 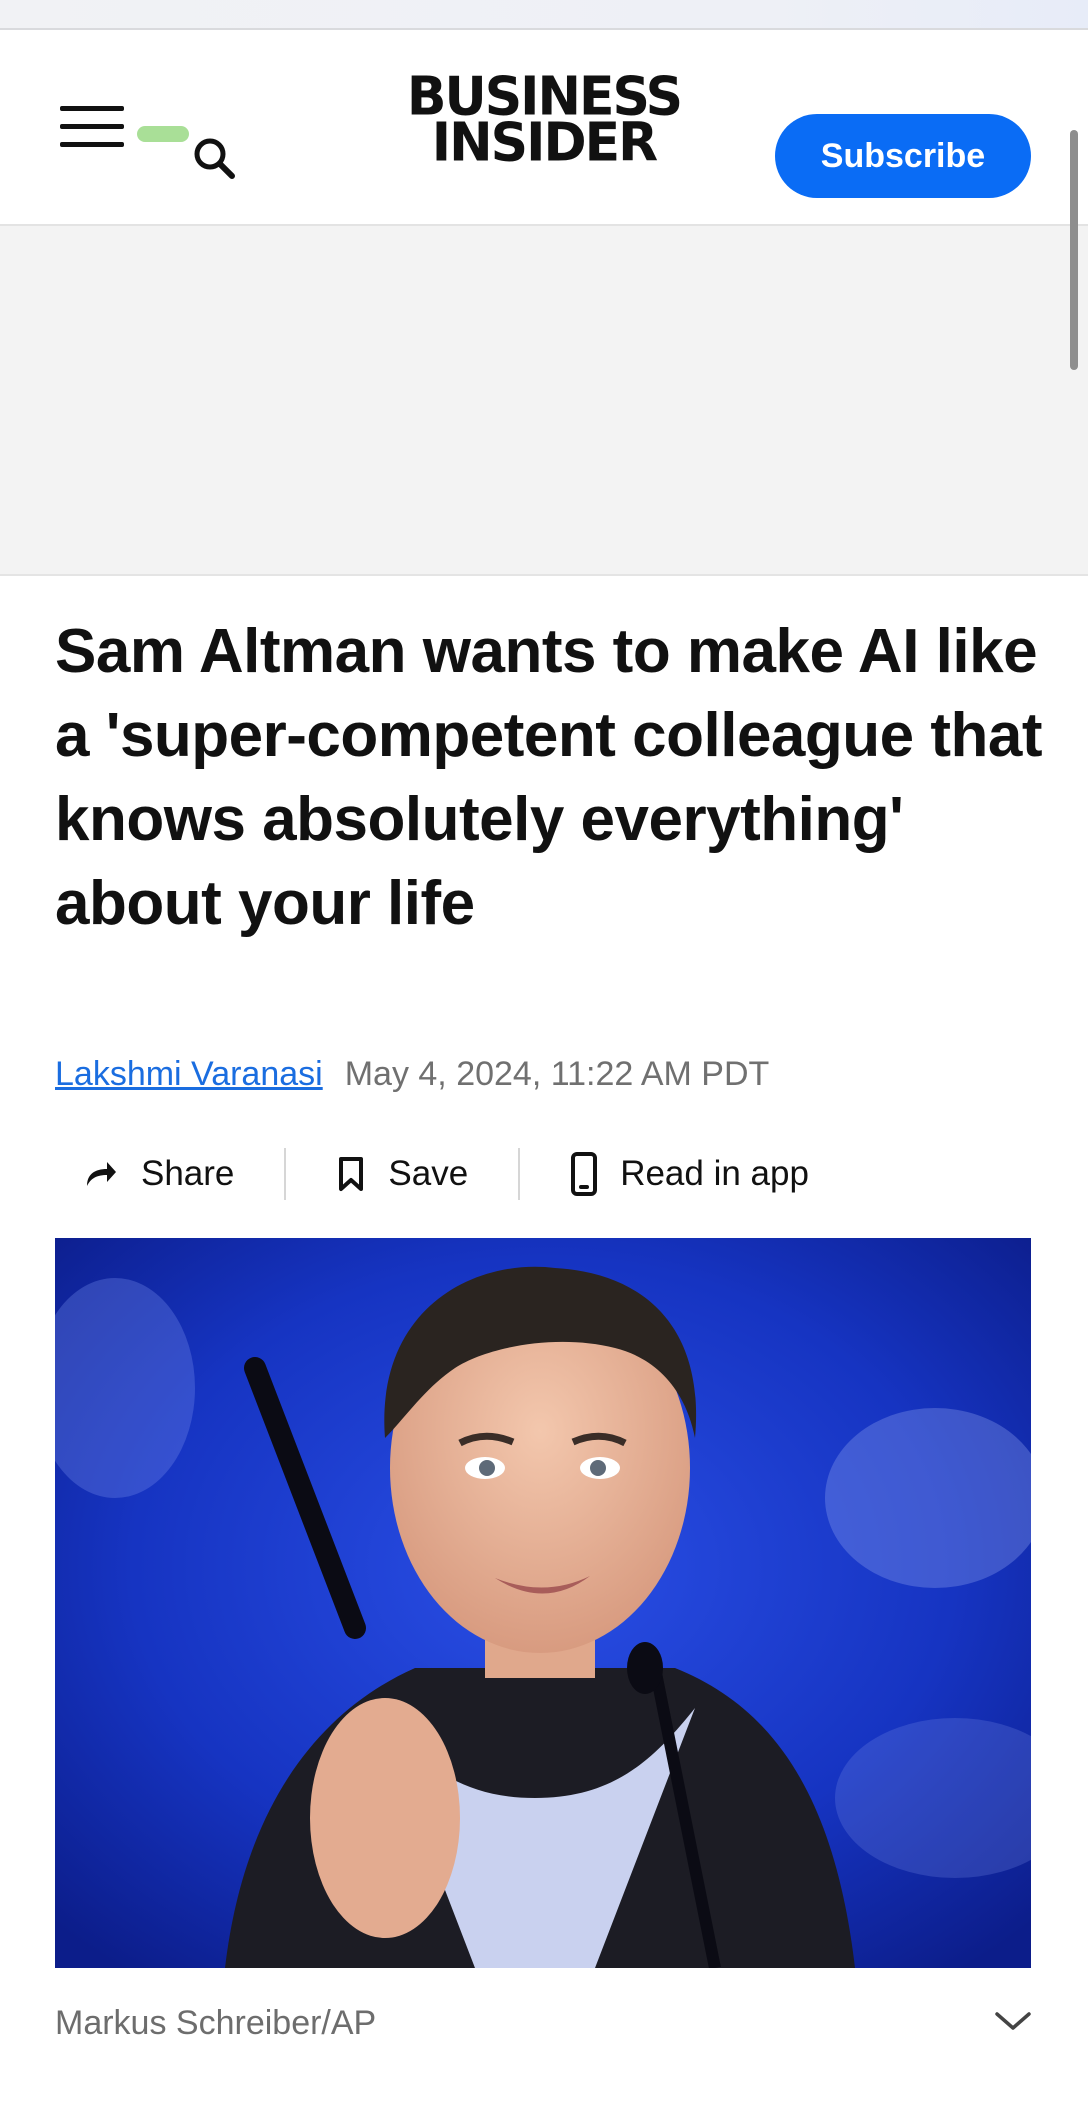 I want to click on browser-top-strip, so click(x=544, y=15).